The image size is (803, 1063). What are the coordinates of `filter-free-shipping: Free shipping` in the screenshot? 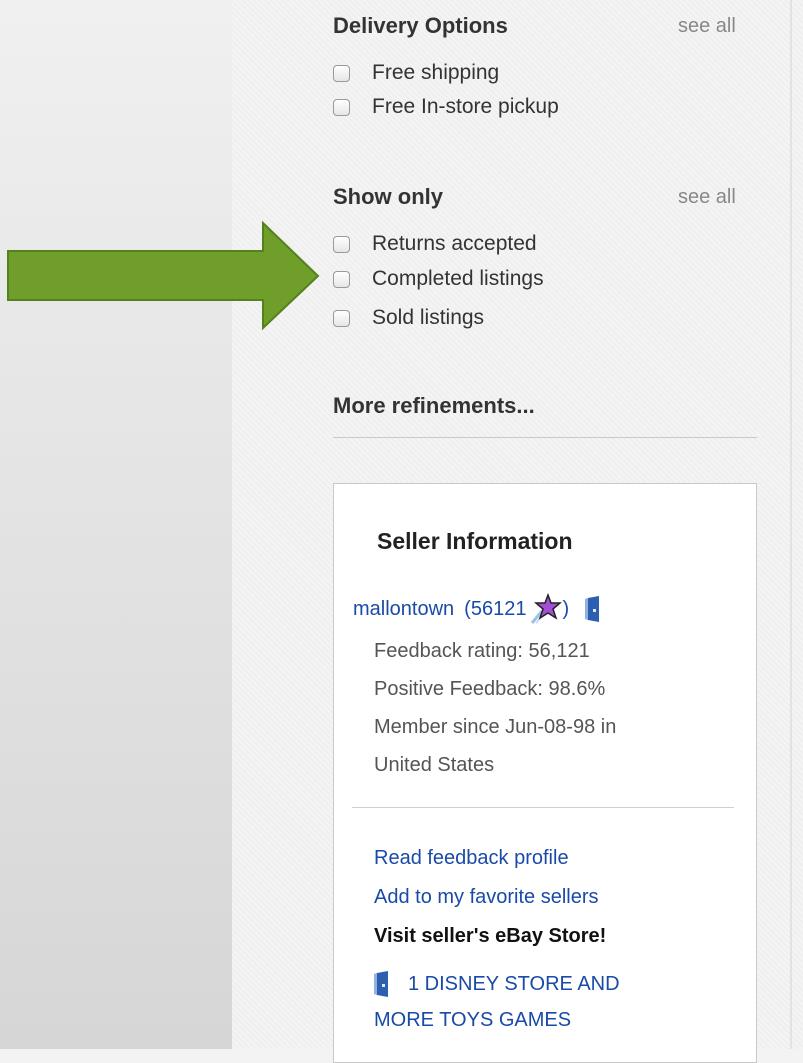 It's located at (416, 73).